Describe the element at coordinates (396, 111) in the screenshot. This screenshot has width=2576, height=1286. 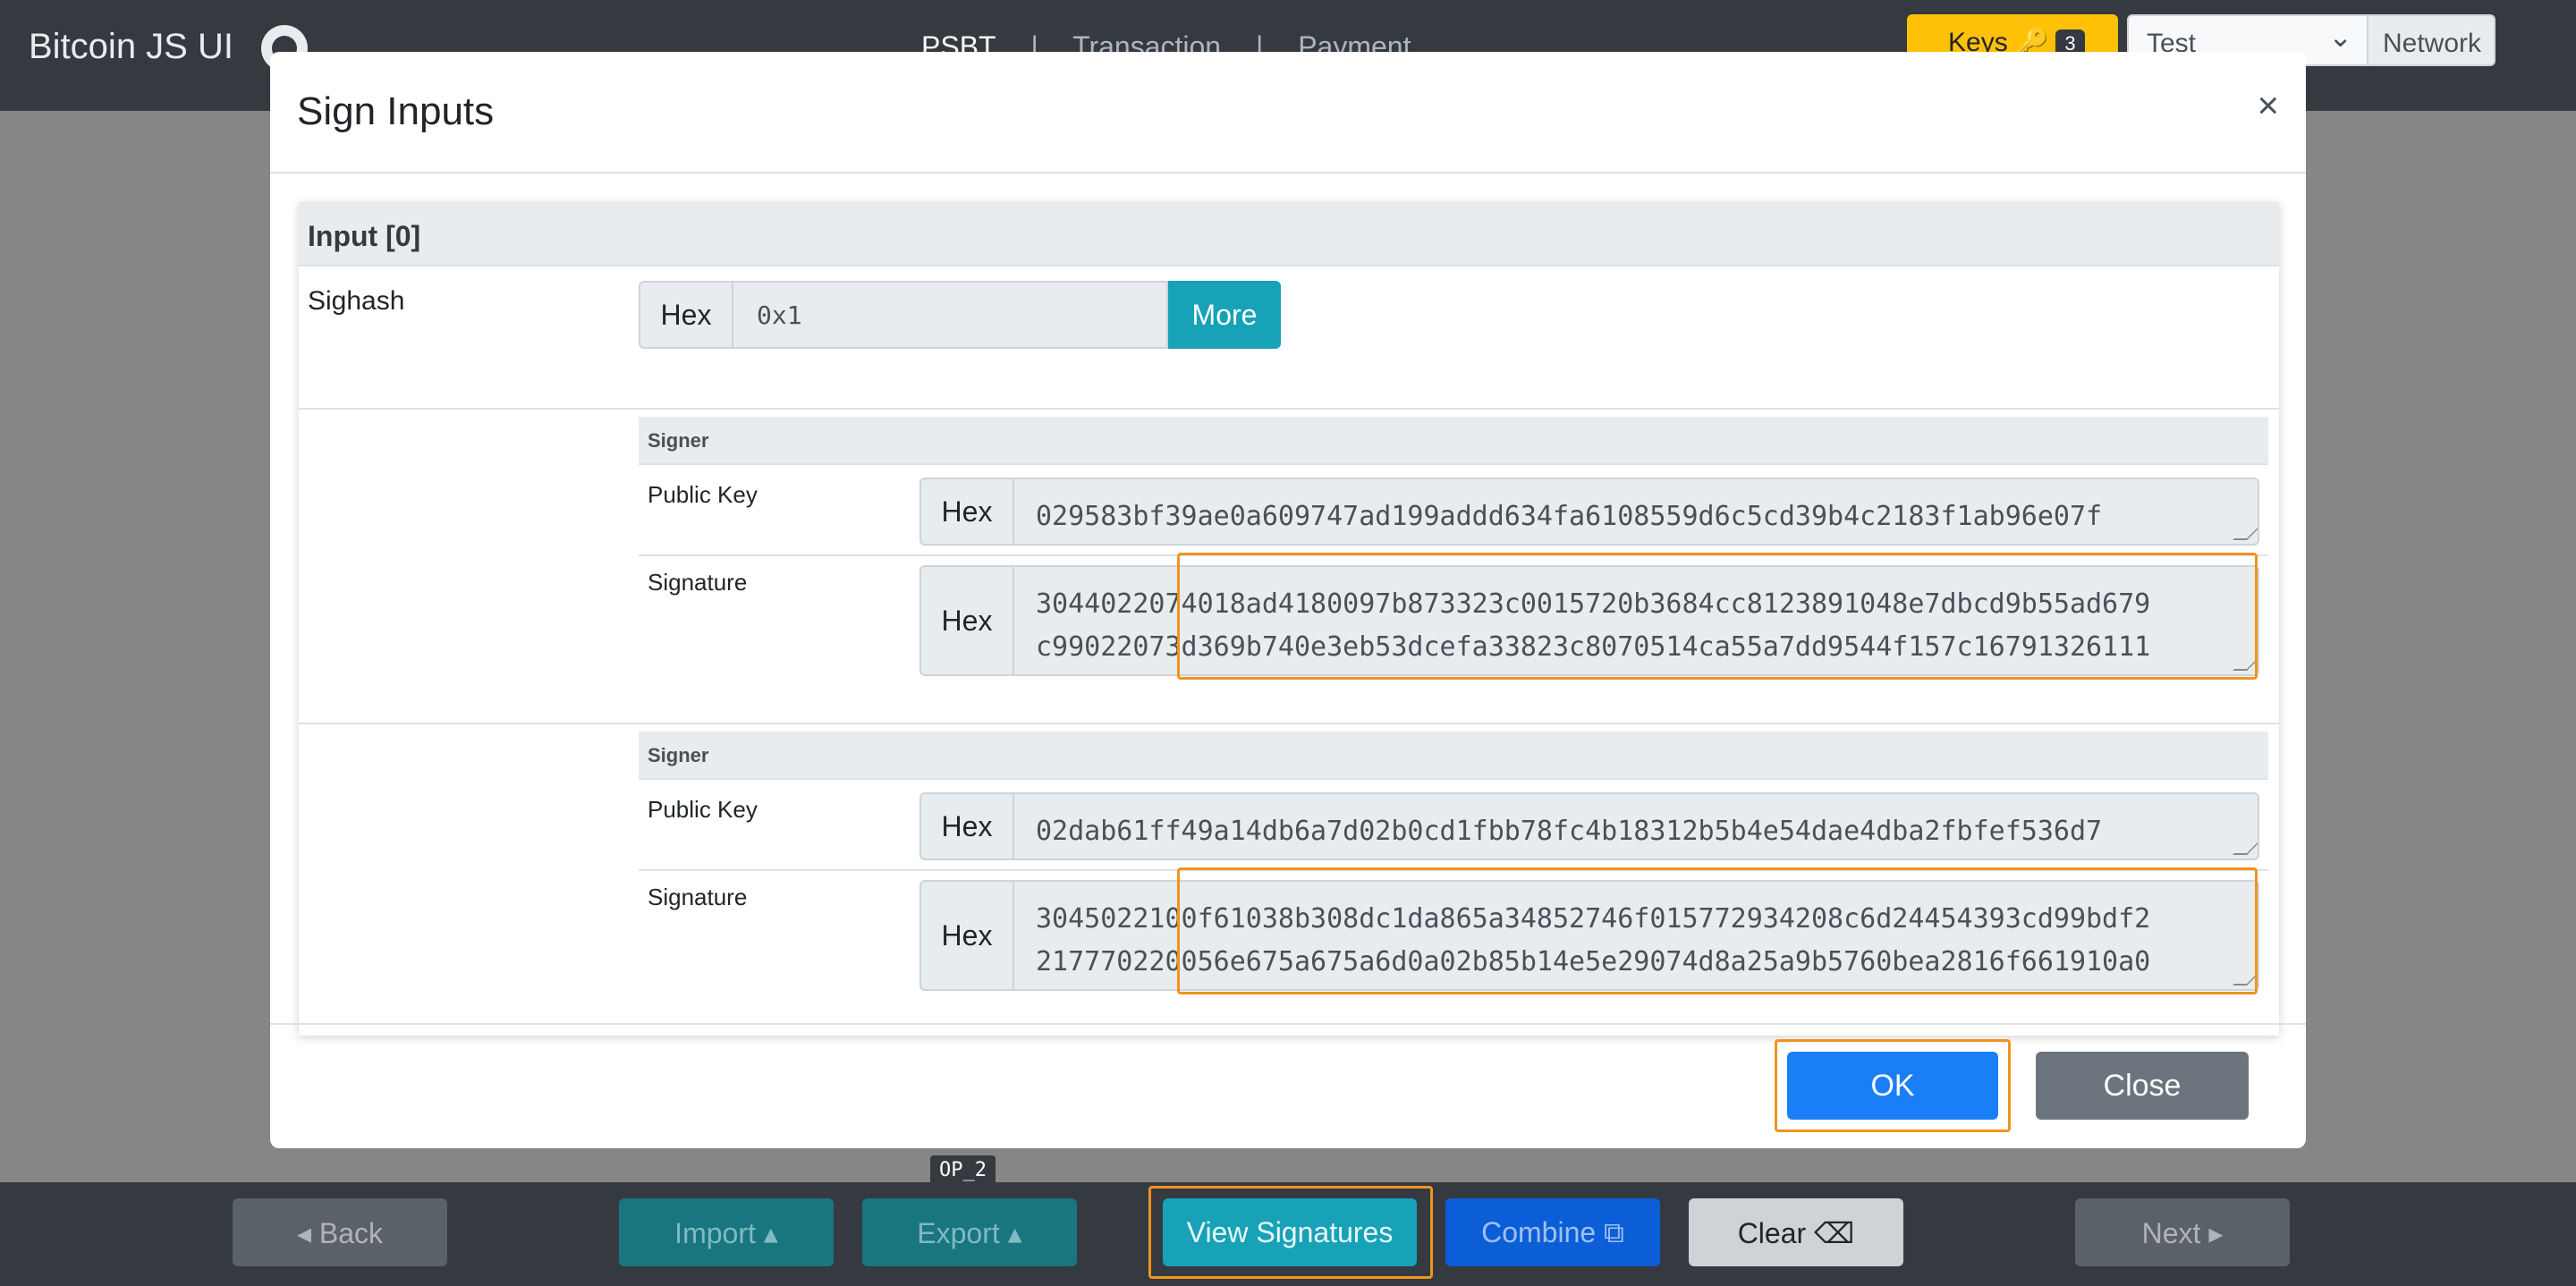
I see `modal-title: Sign Inputs` at that location.